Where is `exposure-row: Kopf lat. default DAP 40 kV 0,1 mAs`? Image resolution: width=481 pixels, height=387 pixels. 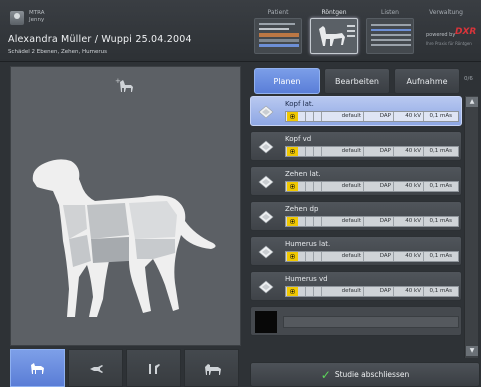 exposure-row: Kopf lat. default DAP 40 kV 0,1 mAs is located at coordinates (356, 111).